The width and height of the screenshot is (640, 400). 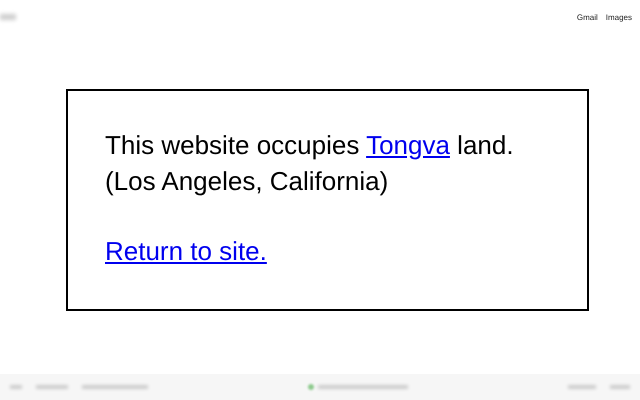 What do you see at coordinates (310, 163) in the screenshot?
I see `notice-text: This website occupies Tongva land. (Los Angeles, California)` at bounding box center [310, 163].